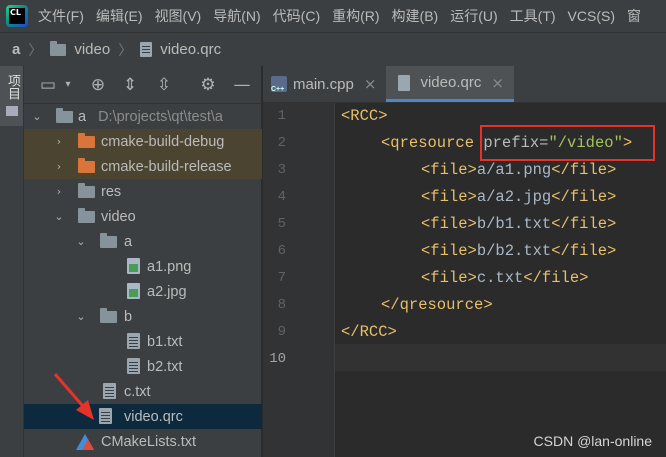 This screenshot has height=457, width=666. Describe the element at coordinates (519, 197) in the screenshot. I see `code-line: <file>a/a2.jpg</file>` at that location.